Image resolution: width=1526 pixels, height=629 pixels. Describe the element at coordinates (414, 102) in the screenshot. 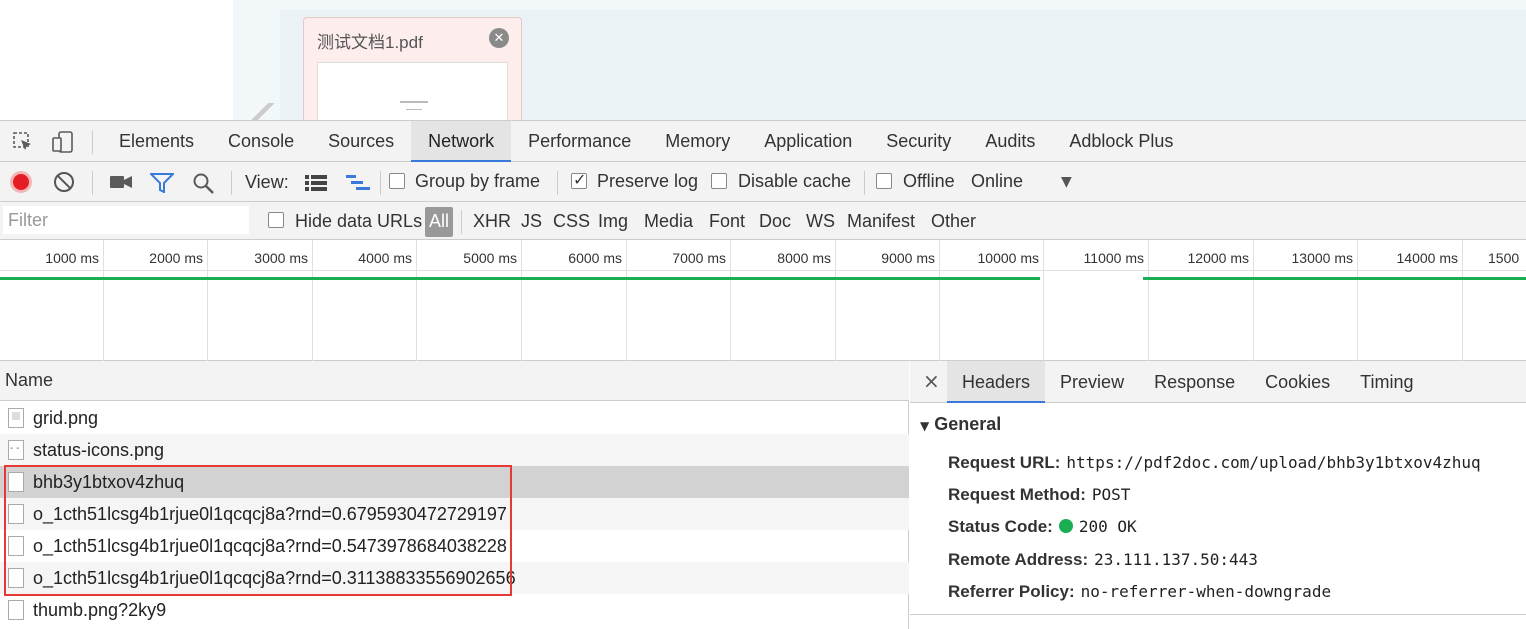

I see `thumbnail-text-line` at that location.